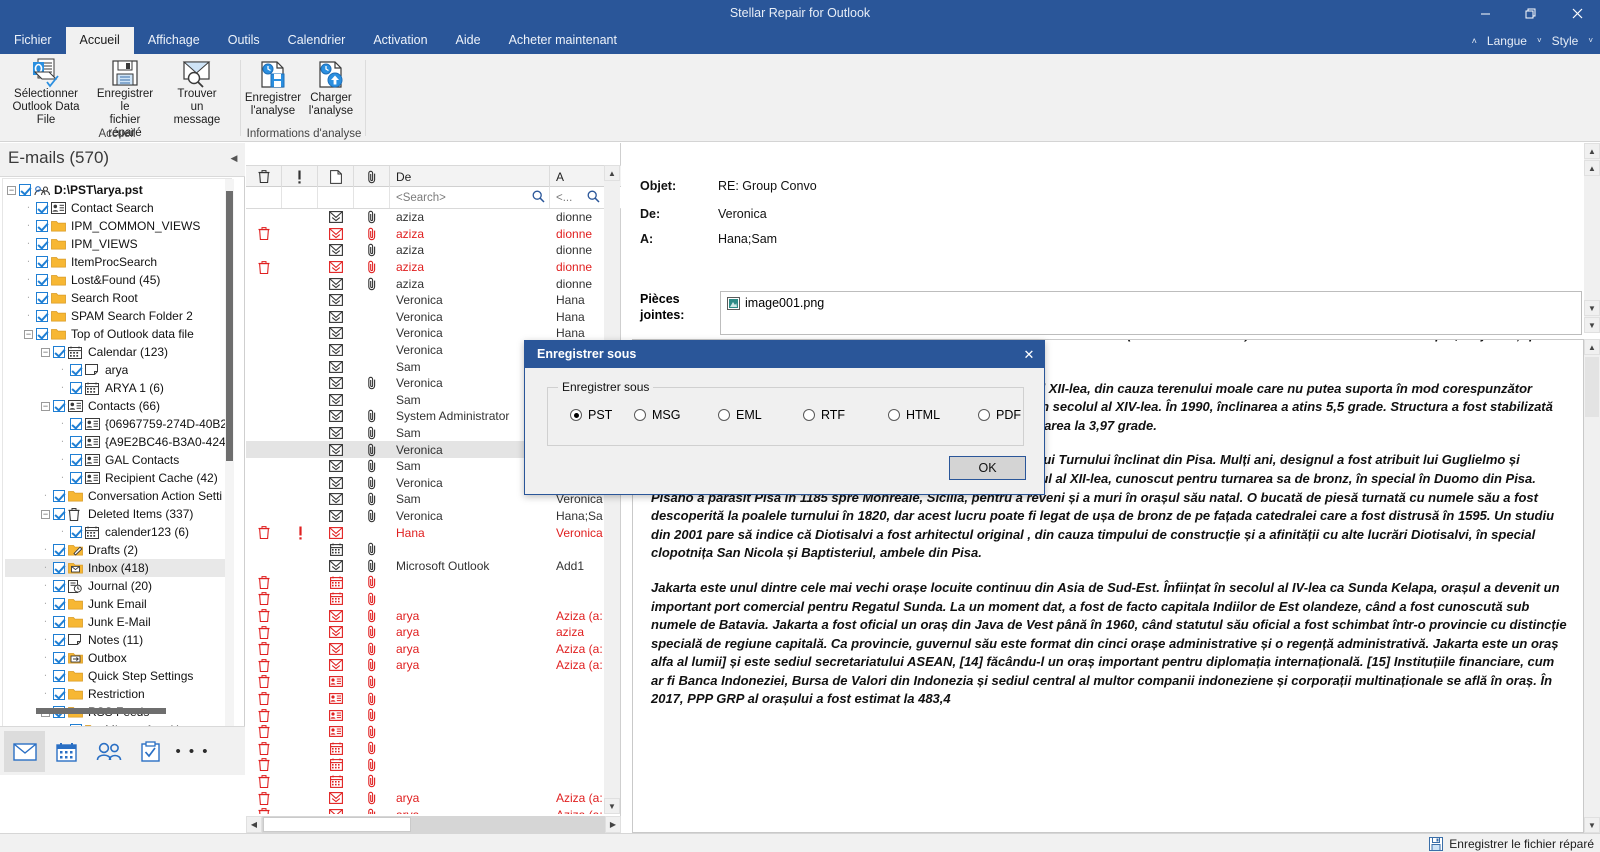 This screenshot has width=1600, height=852. I want to click on tree-item: ‧ {A9E2BC46-B3A0-4243, so click(118, 442).